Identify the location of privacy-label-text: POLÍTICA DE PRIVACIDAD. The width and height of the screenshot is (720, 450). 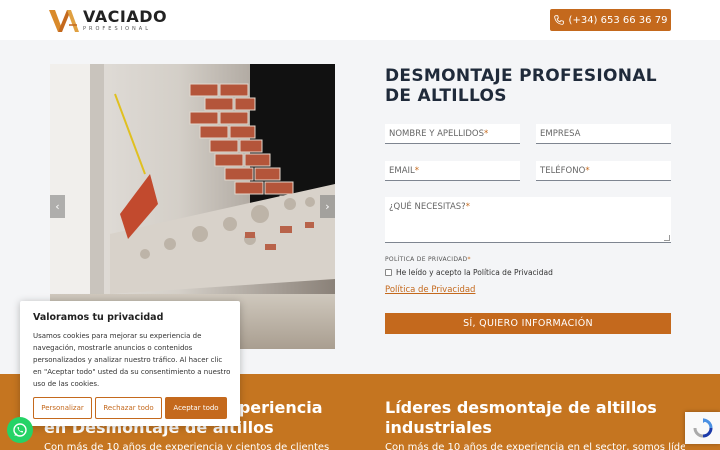
(426, 259).